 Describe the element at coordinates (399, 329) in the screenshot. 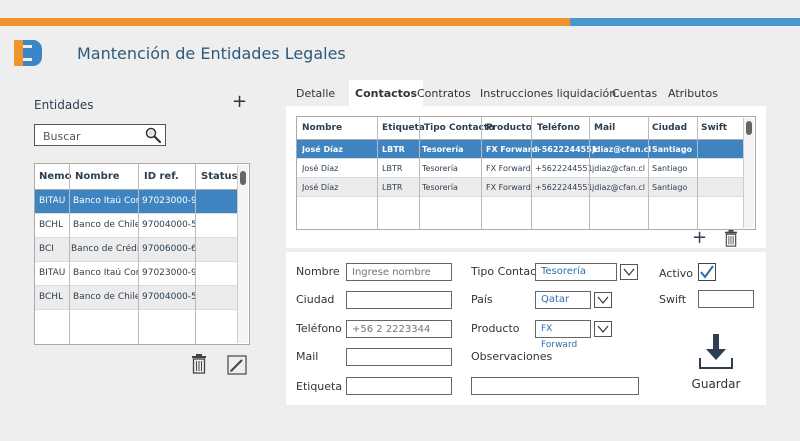

I see `telefono-input` at that location.